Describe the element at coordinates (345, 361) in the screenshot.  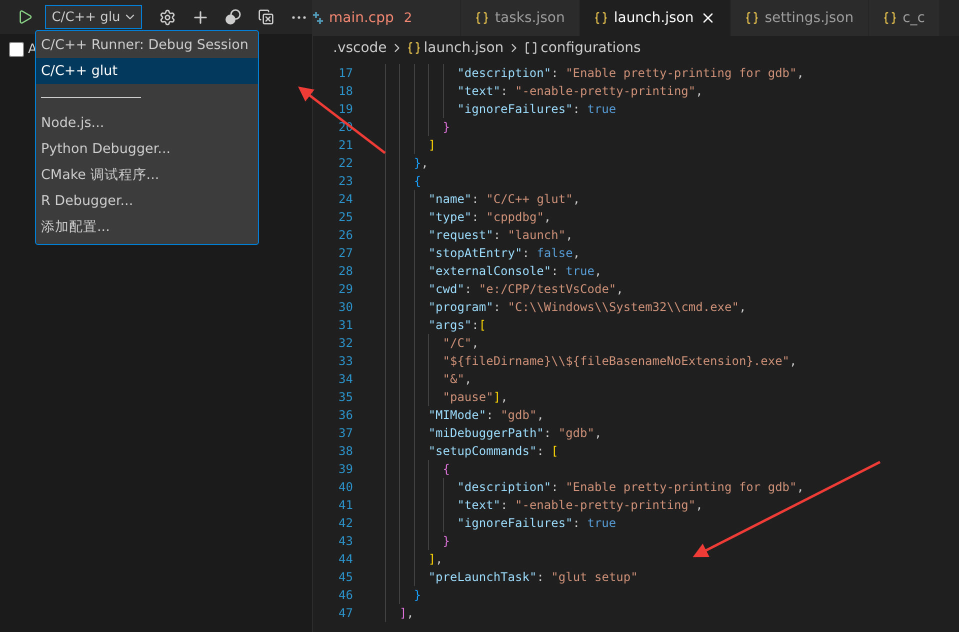
I see `line-number: 33` at that location.